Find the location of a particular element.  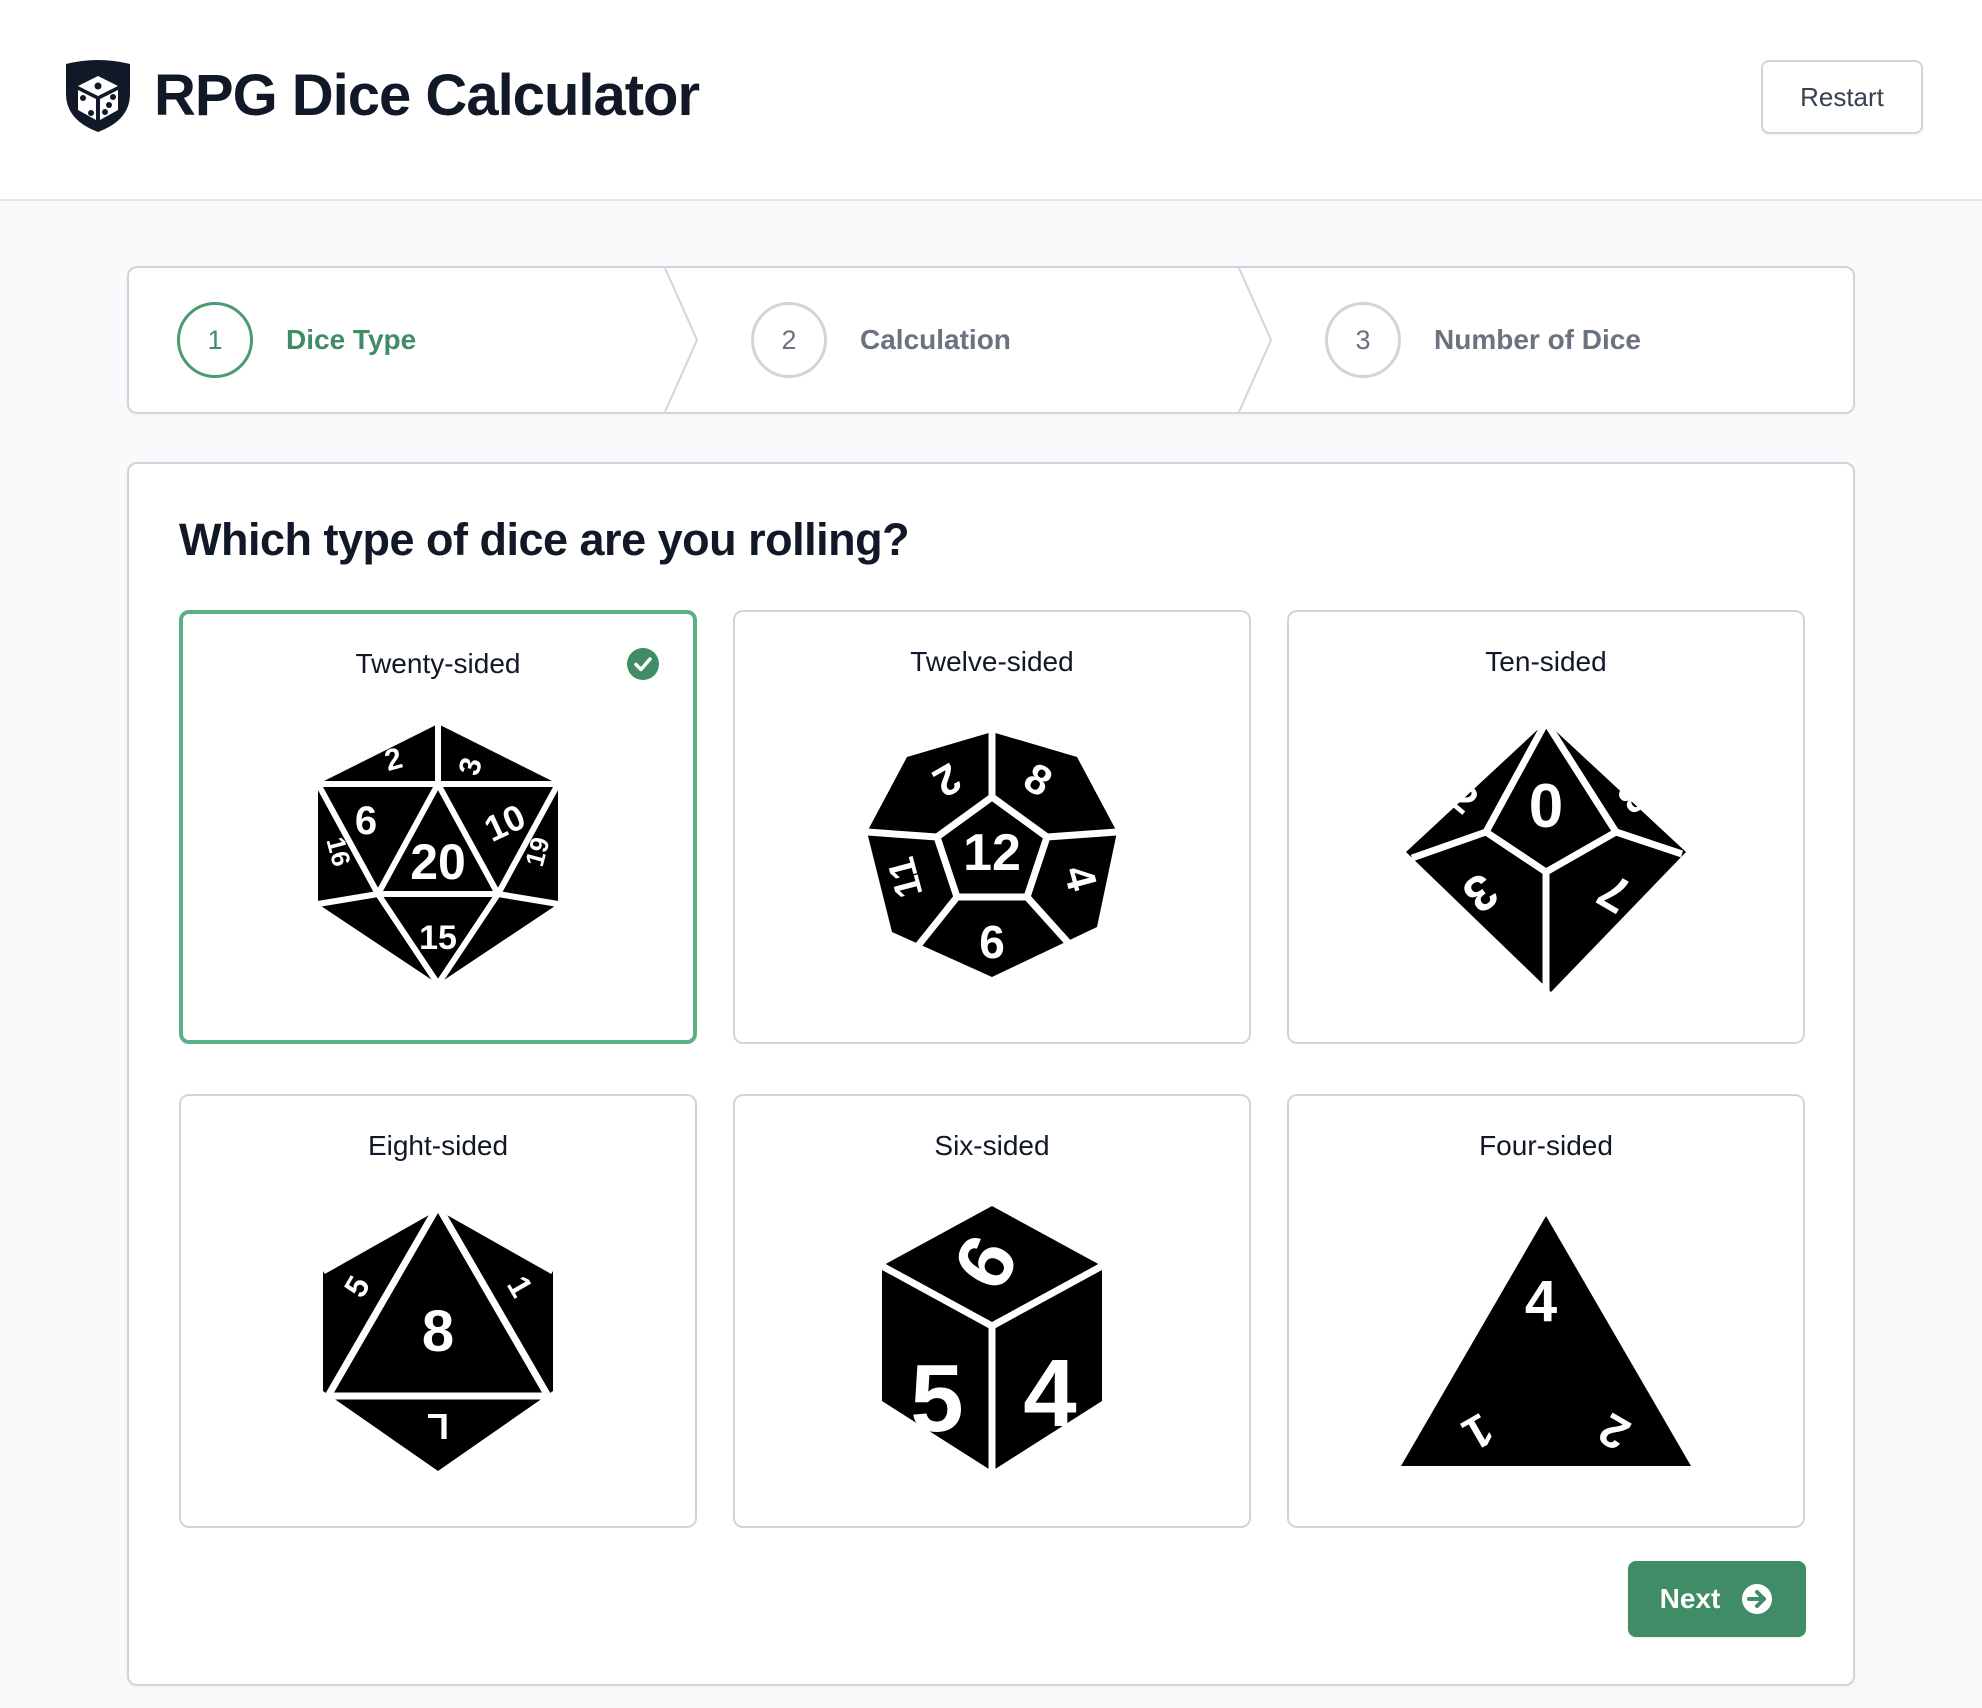

svg-text: 12 is located at coordinates (992, 853).